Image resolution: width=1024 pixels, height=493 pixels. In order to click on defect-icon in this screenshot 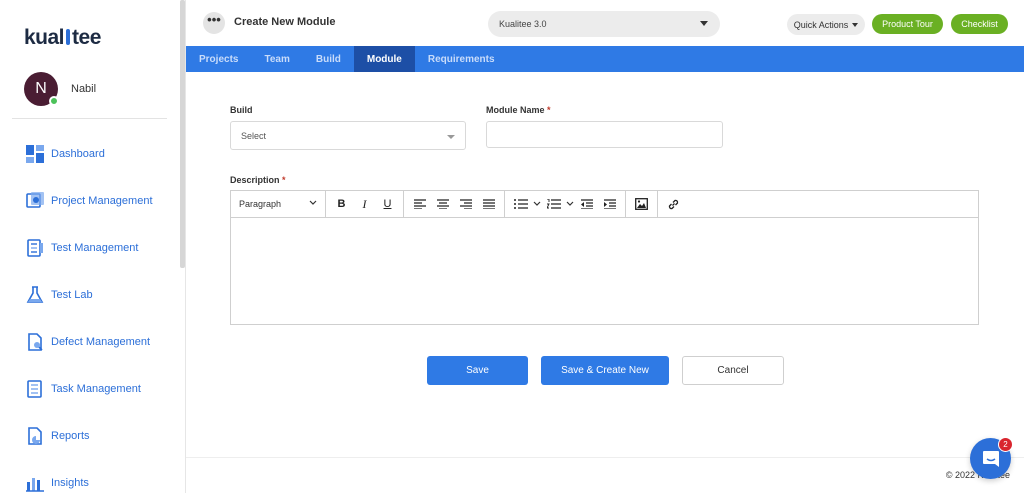, I will do `click(34, 341)`.